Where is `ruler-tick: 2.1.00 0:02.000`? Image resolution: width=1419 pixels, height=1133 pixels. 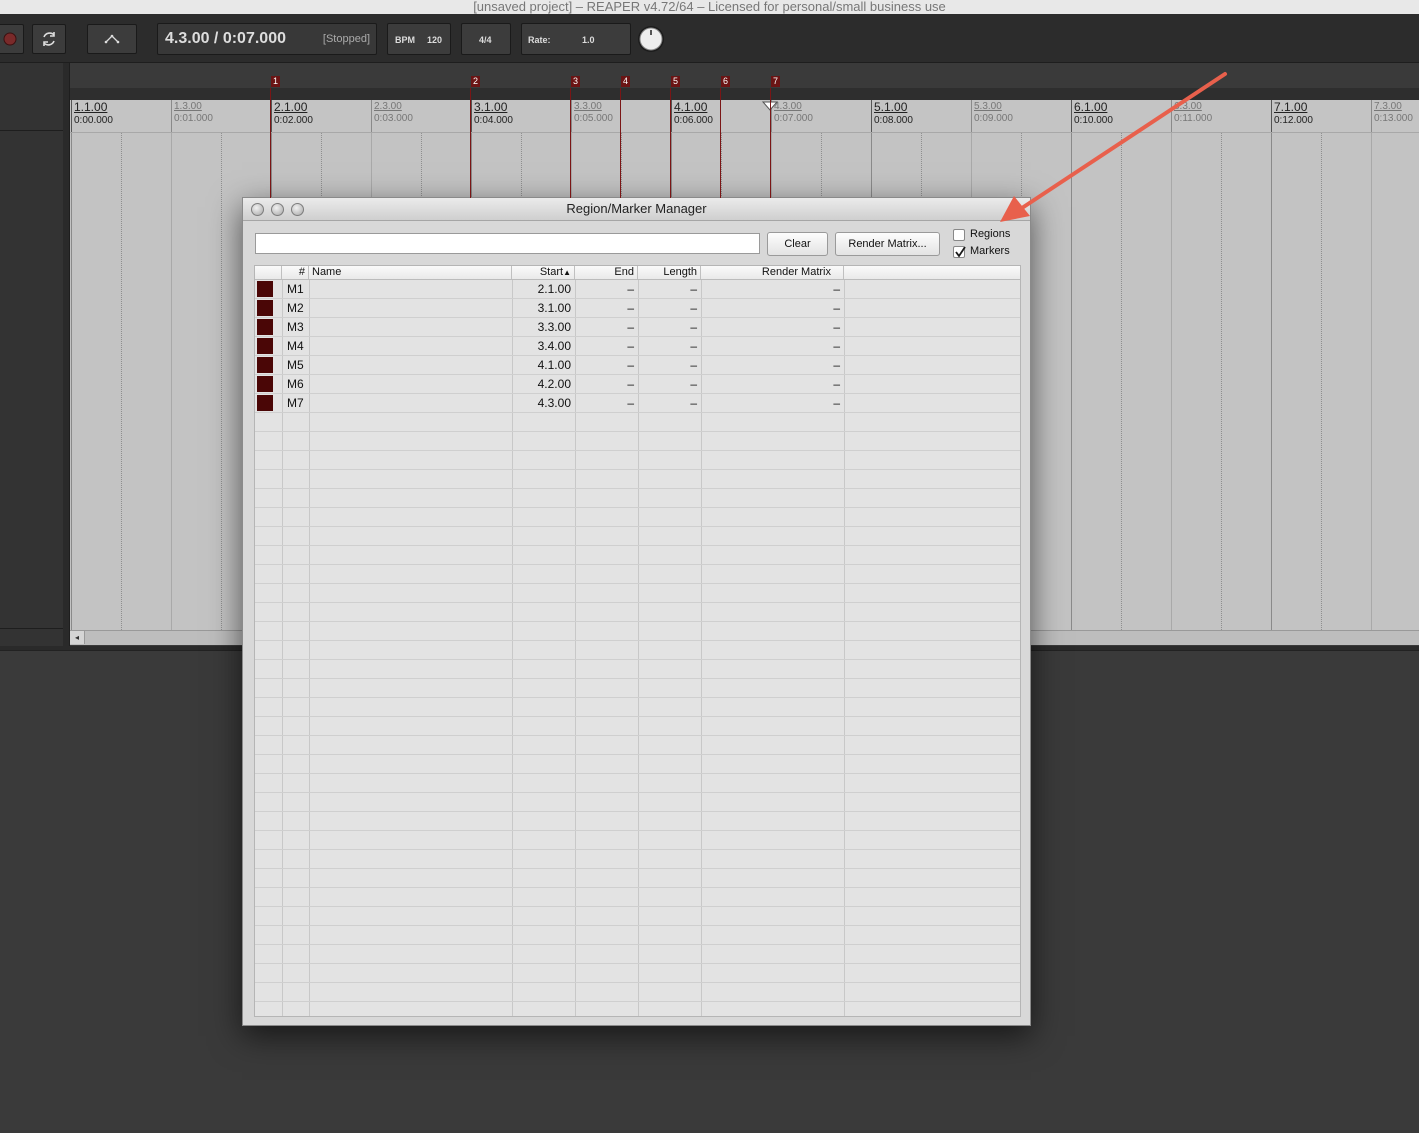 ruler-tick: 2.1.00 0:02.000 is located at coordinates (293, 113).